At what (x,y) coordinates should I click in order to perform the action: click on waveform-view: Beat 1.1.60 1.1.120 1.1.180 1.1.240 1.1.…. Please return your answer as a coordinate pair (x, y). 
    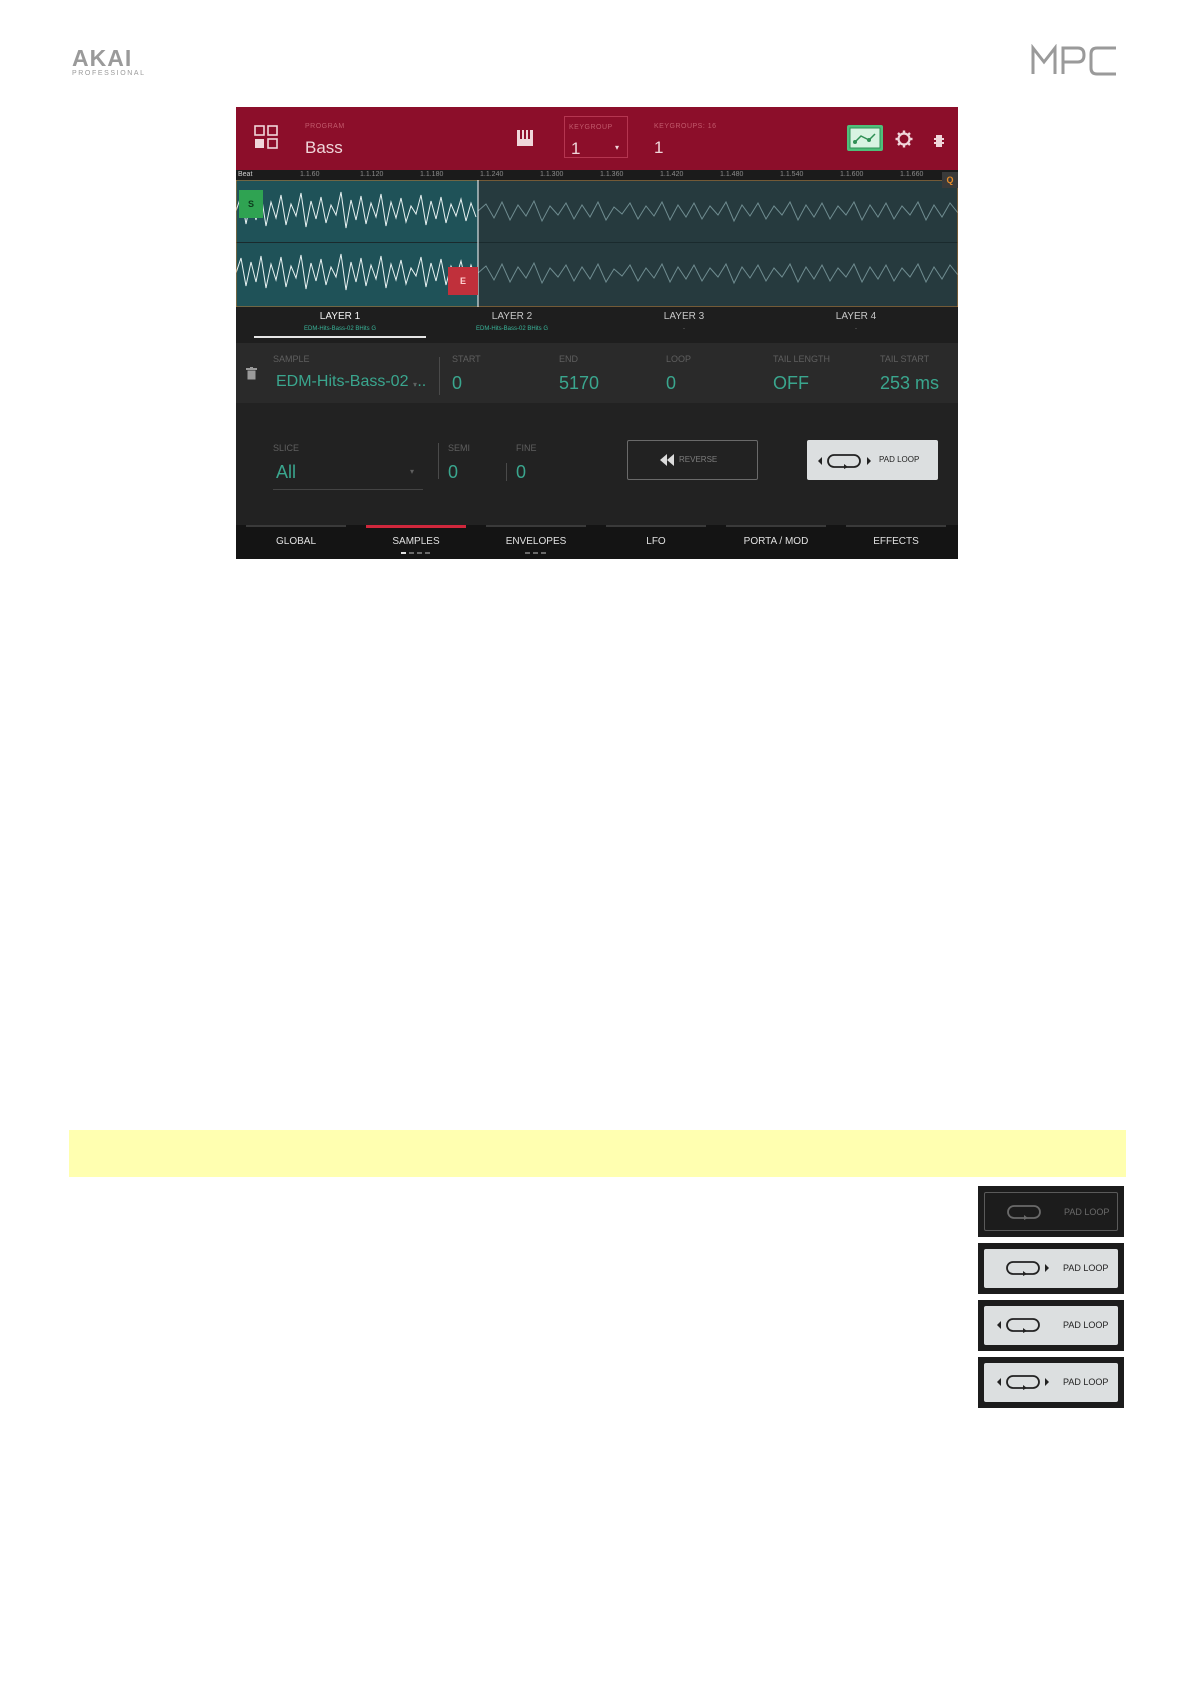
    Looking at the image, I should click on (597, 238).